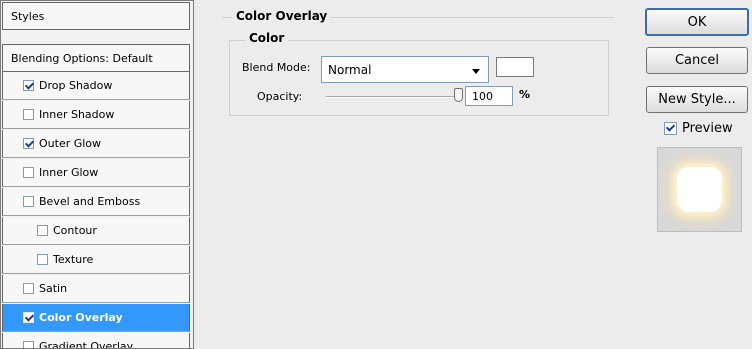 The height and width of the screenshot is (349, 752). I want to click on opacity-slider-track, so click(392, 97).